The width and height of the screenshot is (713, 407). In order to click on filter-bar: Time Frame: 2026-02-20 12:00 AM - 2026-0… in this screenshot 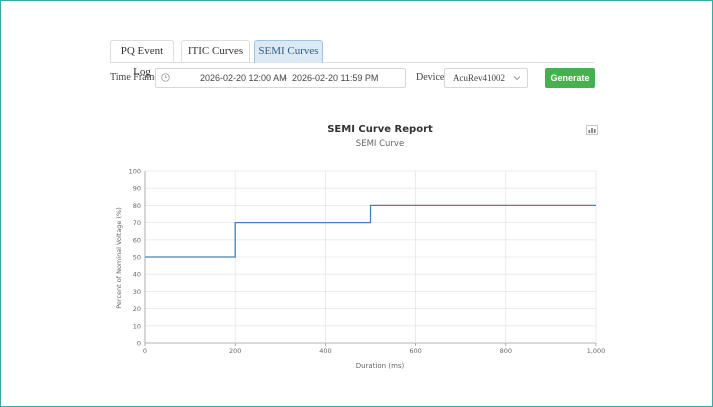, I will do `click(353, 78)`.